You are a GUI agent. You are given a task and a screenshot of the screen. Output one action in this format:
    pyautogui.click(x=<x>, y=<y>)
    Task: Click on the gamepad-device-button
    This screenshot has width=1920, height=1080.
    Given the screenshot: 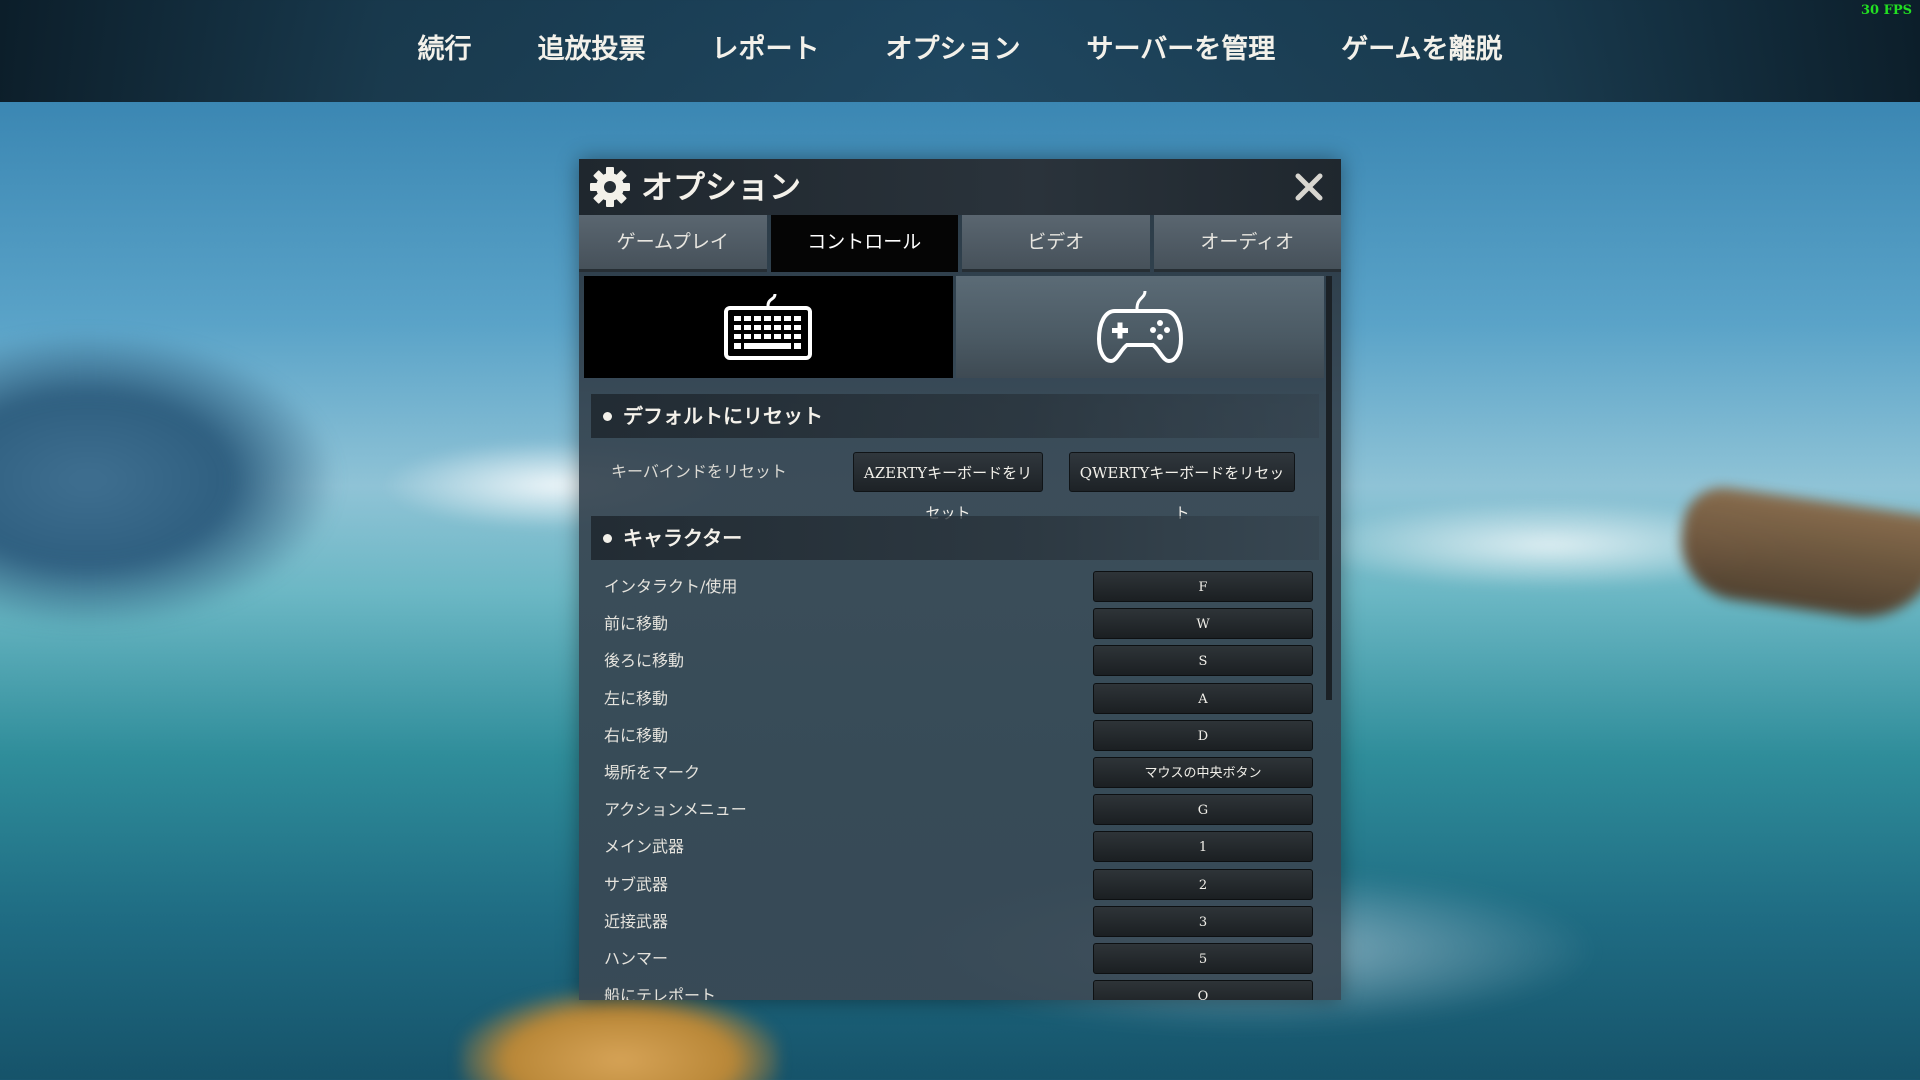 What is the action you would take?
    pyautogui.click(x=1139, y=327)
    